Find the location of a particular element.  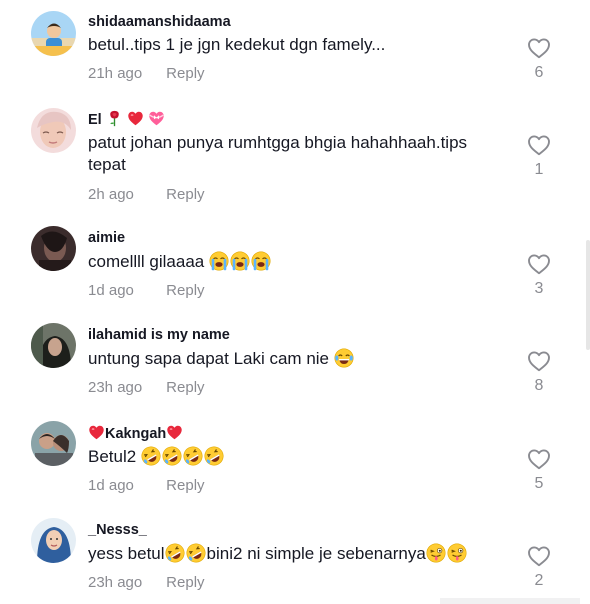

avatar-child-beach-icon is located at coordinates (53, 33).